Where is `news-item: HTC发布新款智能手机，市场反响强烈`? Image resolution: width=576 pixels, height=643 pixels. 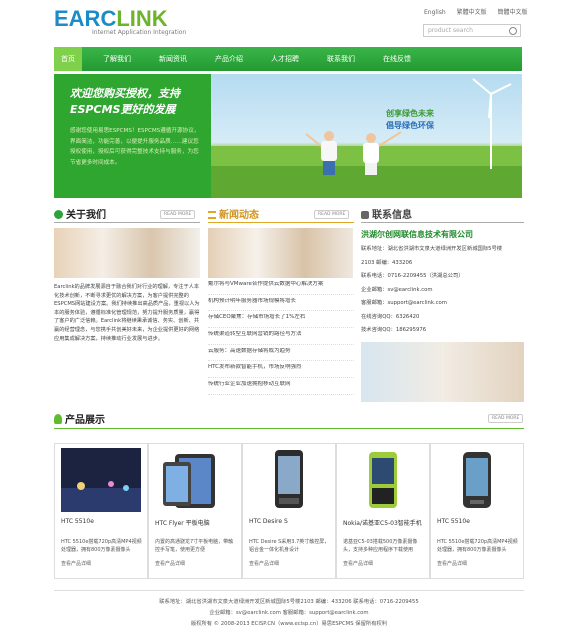
news-item: HTC发布新款智能手机，市场反响强烈 is located at coordinates (281, 371).